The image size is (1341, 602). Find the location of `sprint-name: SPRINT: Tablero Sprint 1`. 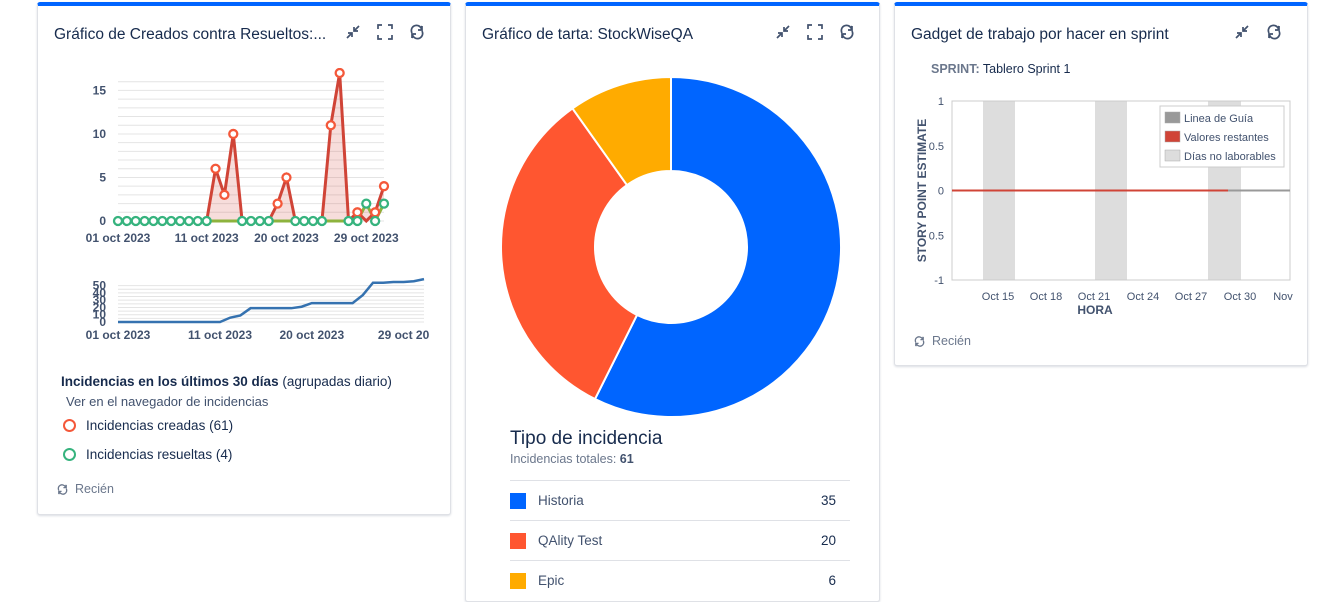

sprint-name: SPRINT: Tablero Sprint 1 is located at coordinates (1000, 69).